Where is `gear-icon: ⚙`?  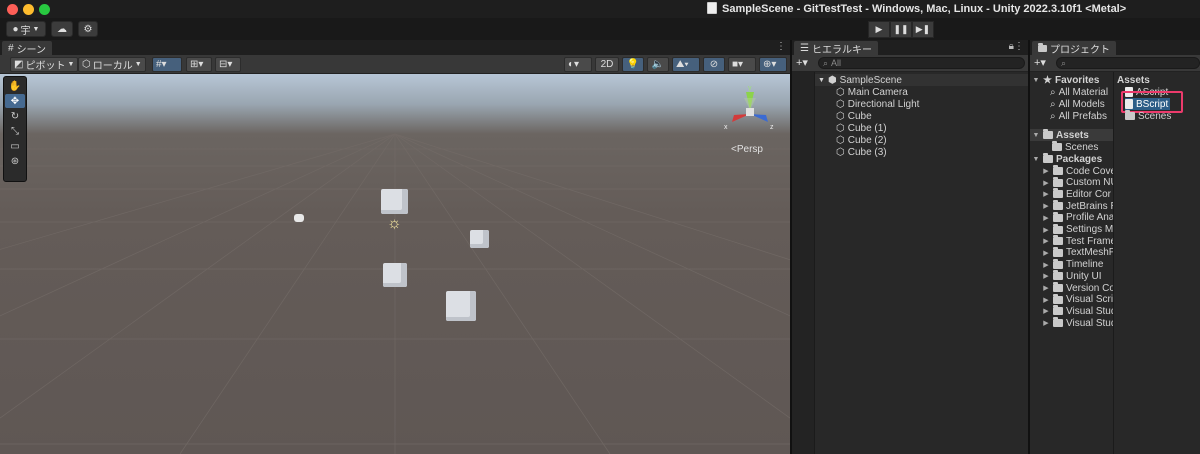 gear-icon: ⚙ is located at coordinates (88, 29).